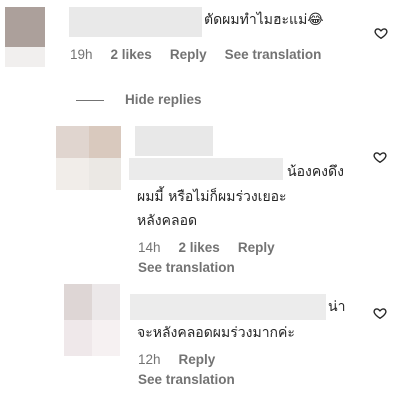 The image size is (403, 406). Describe the element at coordinates (206, 169) in the screenshot. I see `redacted-text` at that location.